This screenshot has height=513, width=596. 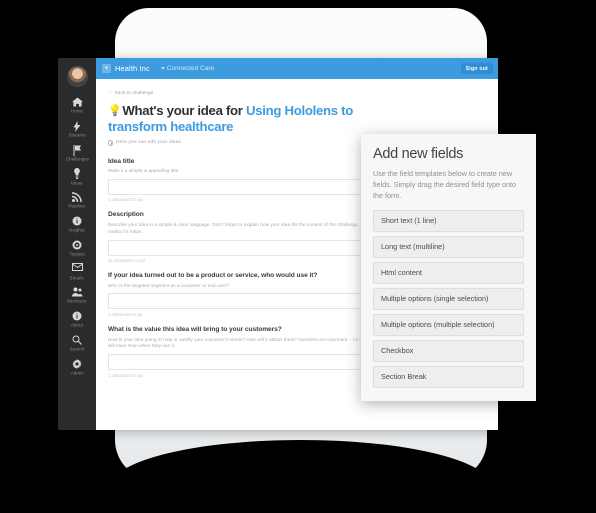 What do you see at coordinates (77, 325) in the screenshot?
I see `sidebar-item-label: About` at bounding box center [77, 325].